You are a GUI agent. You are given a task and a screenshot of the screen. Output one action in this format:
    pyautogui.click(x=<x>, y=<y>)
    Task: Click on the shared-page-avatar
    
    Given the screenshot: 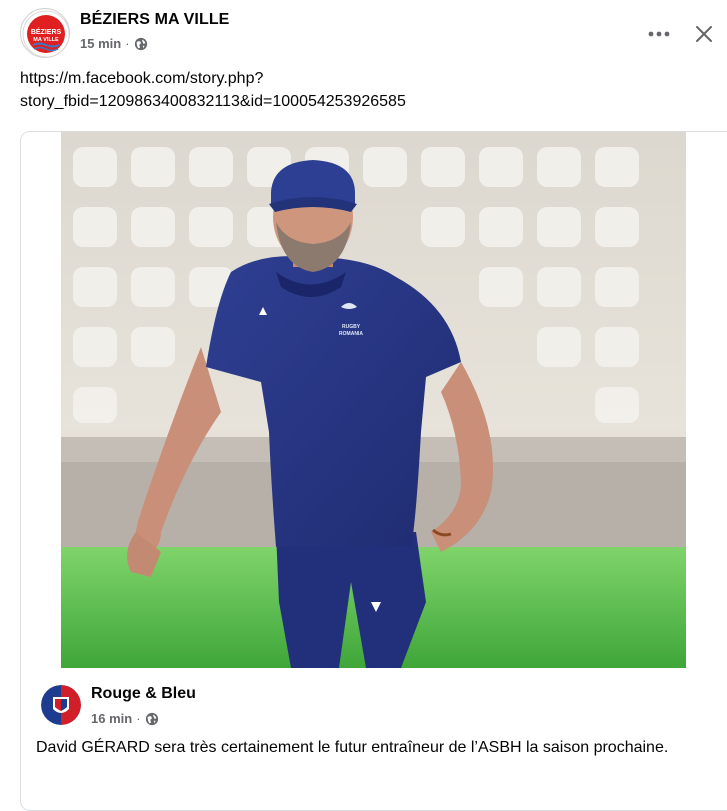 What is the action you would take?
    pyautogui.click(x=61, y=705)
    